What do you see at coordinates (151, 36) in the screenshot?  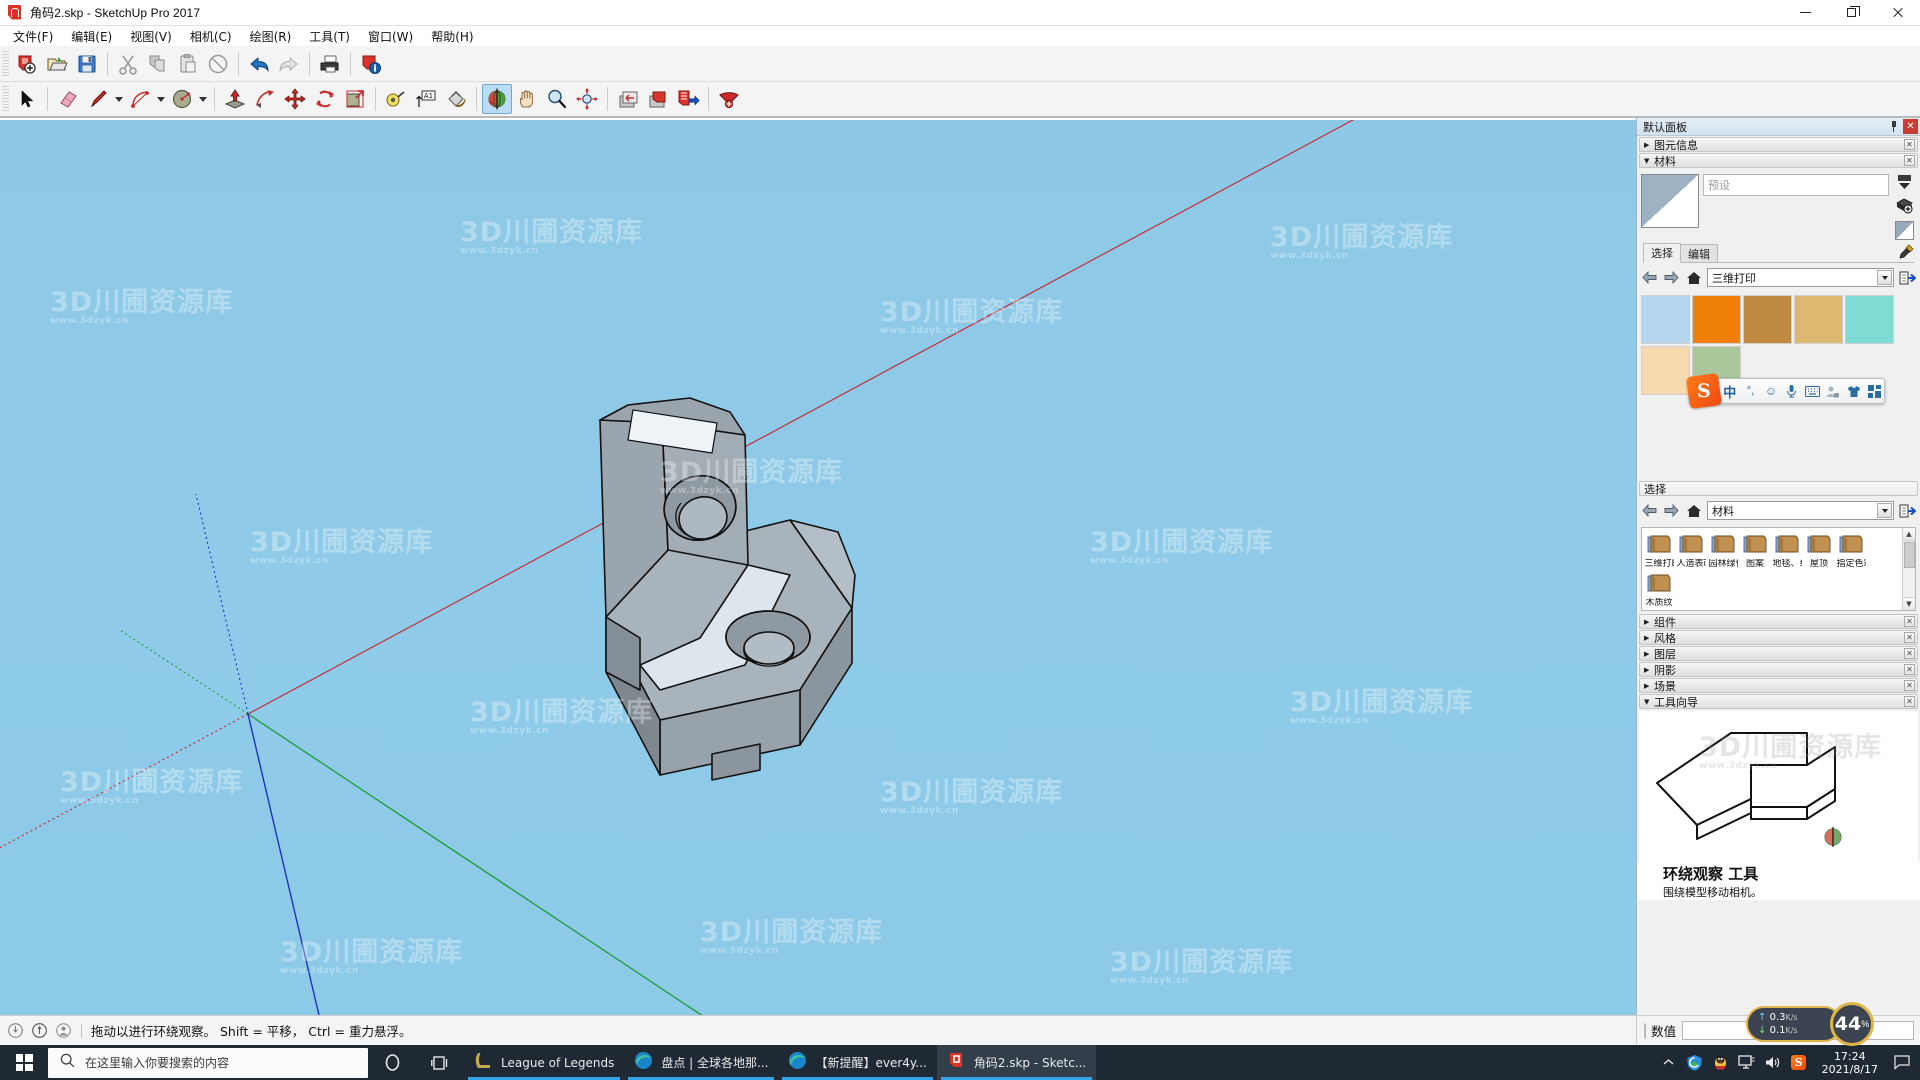 I see `menu-view: 视图(V)` at bounding box center [151, 36].